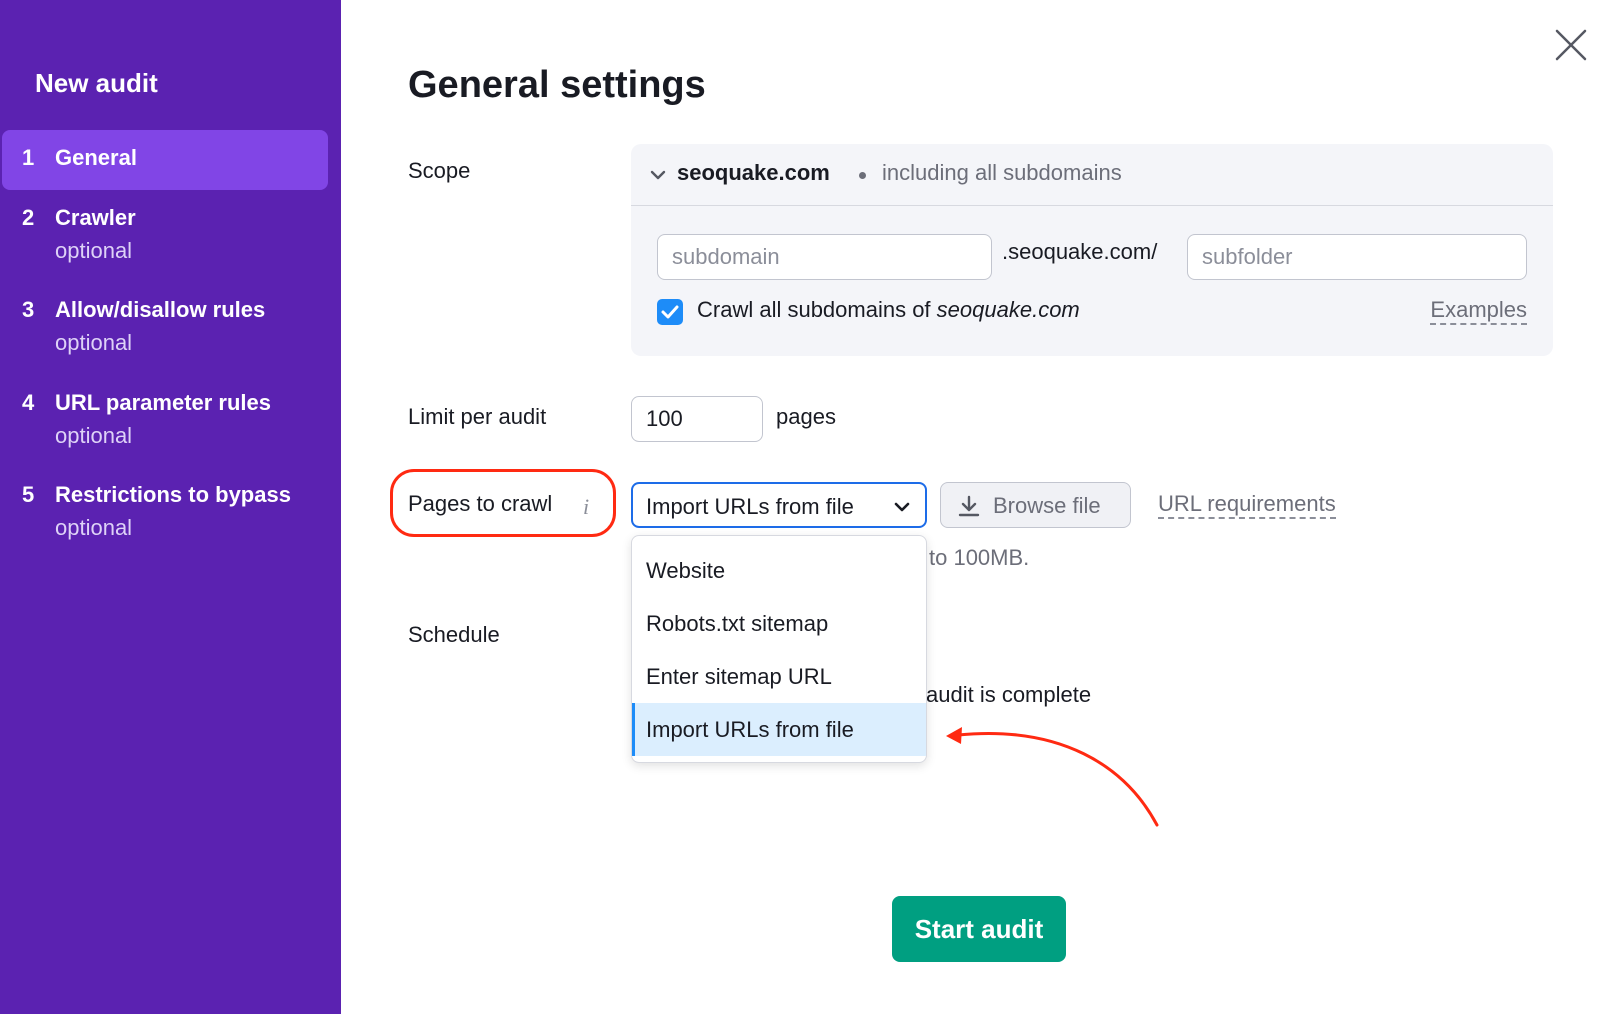 This screenshot has width=1600, height=1014. What do you see at coordinates (1047, 505) in the screenshot?
I see `browse-file-label: Browse file` at bounding box center [1047, 505].